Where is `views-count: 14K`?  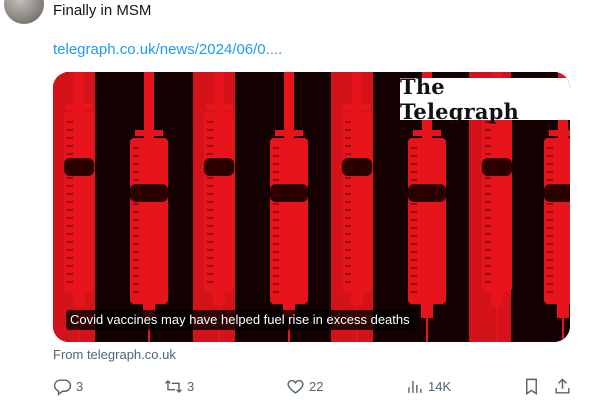
views-count: 14K is located at coordinates (440, 386).